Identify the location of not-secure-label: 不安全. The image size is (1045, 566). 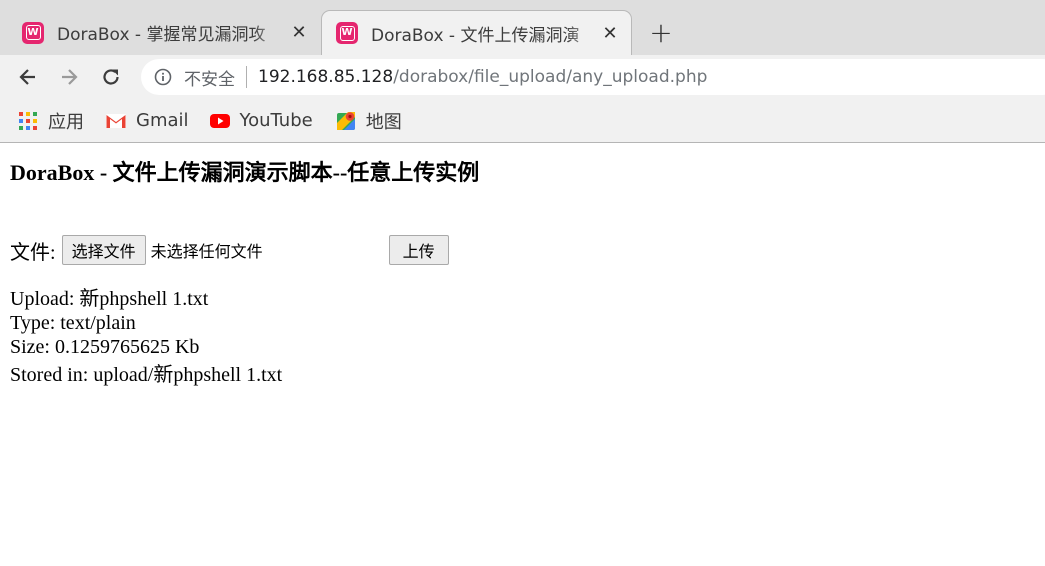
(209, 77).